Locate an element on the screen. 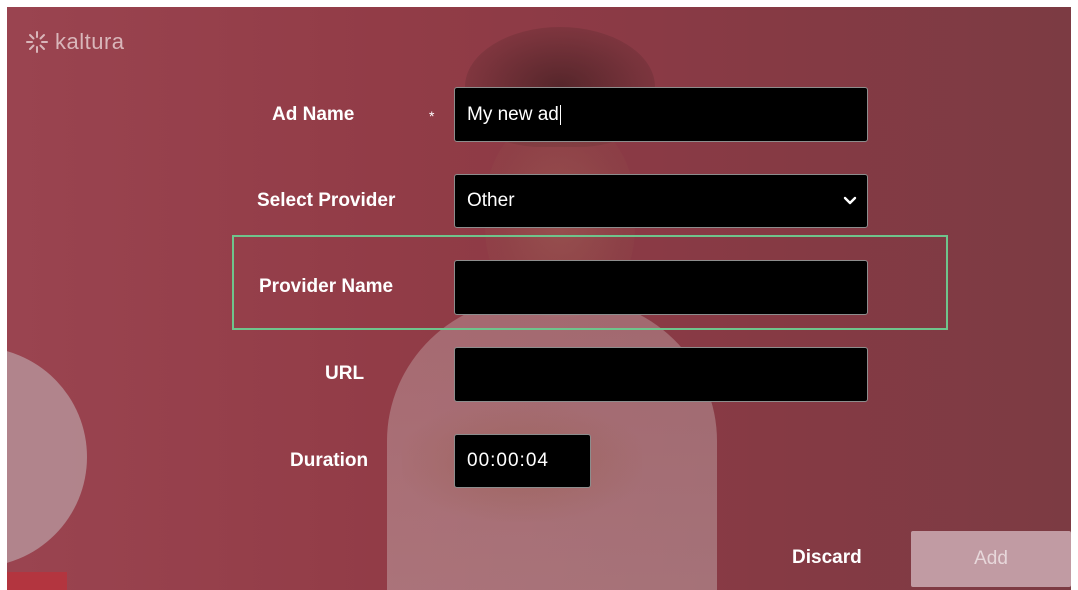 The height and width of the screenshot is (590, 1078). provider-select-value: Other is located at coordinates (491, 200).